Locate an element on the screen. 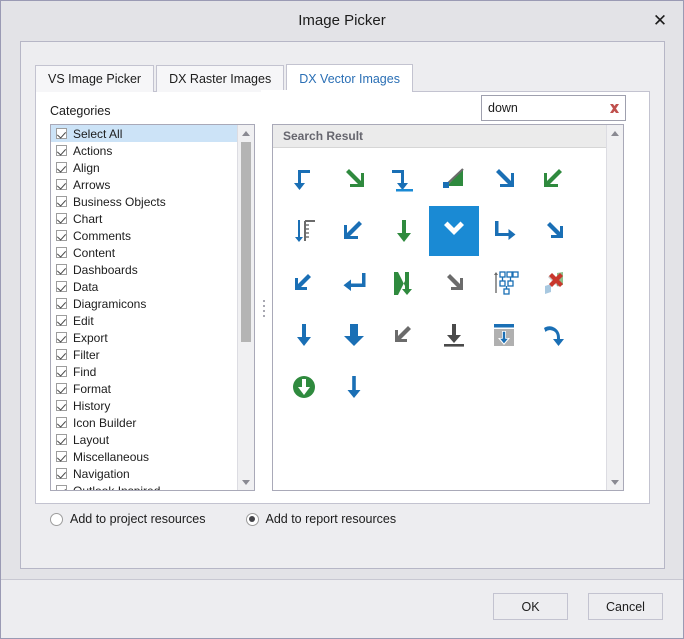 This screenshot has height=639, width=684. list-item-label: Business Objects is located at coordinates (119, 201).